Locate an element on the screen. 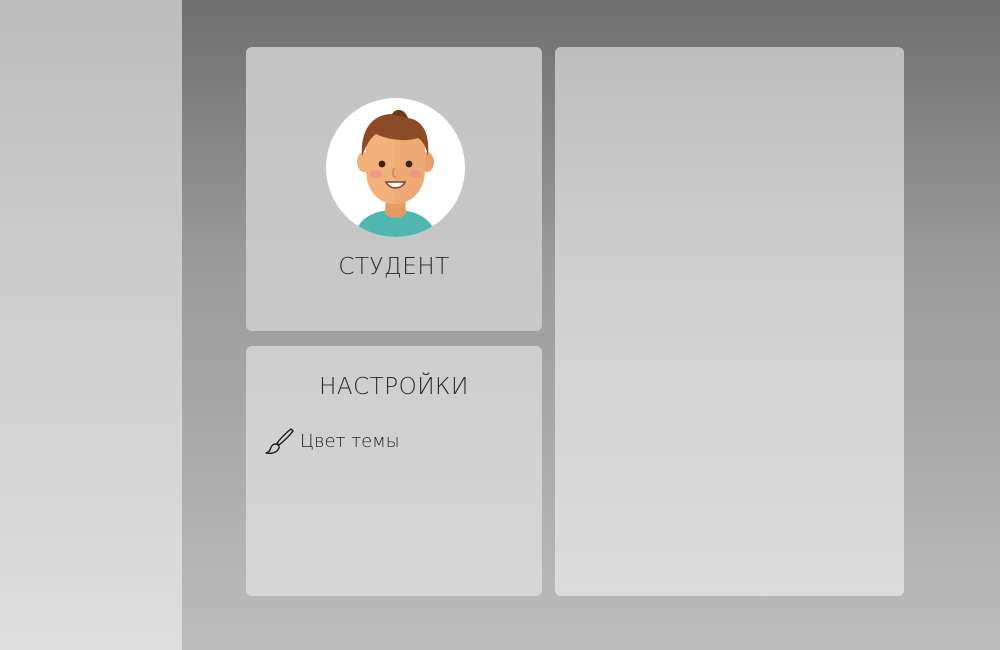  settings-card: НАСТРОЙКИ Цвет темы is located at coordinates (394, 471).